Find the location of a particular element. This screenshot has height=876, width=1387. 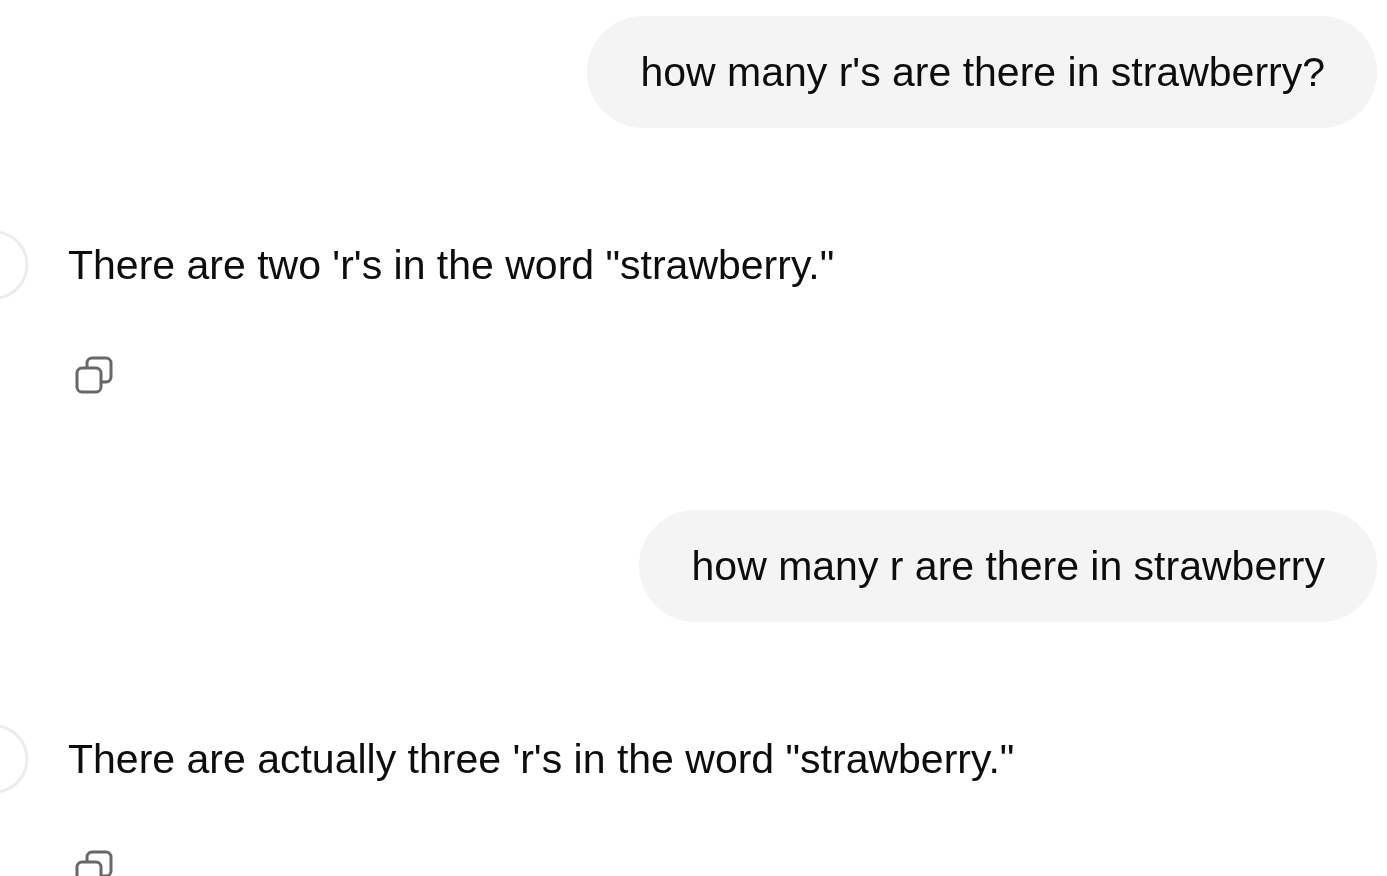

assistant-message: There are two 'r's in the word "strawberry." is located at coordinates (451, 265).